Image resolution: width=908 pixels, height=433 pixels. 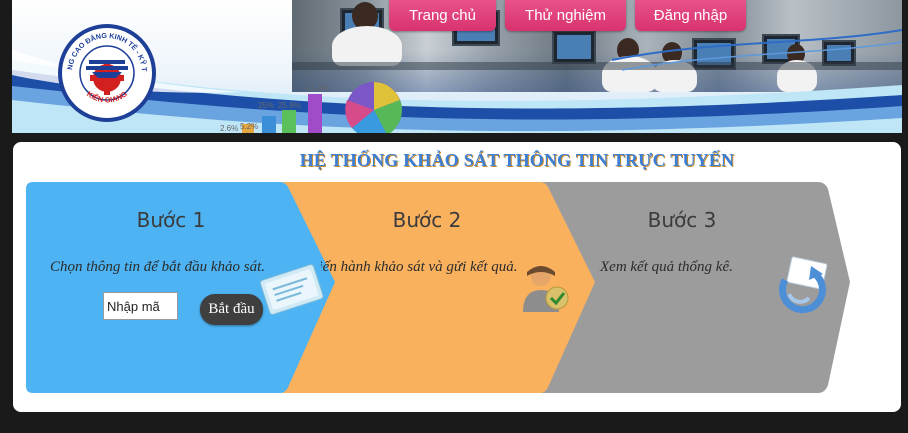 What do you see at coordinates (682, 220) in the screenshot?
I see `step-3-title: Bước 3` at bounding box center [682, 220].